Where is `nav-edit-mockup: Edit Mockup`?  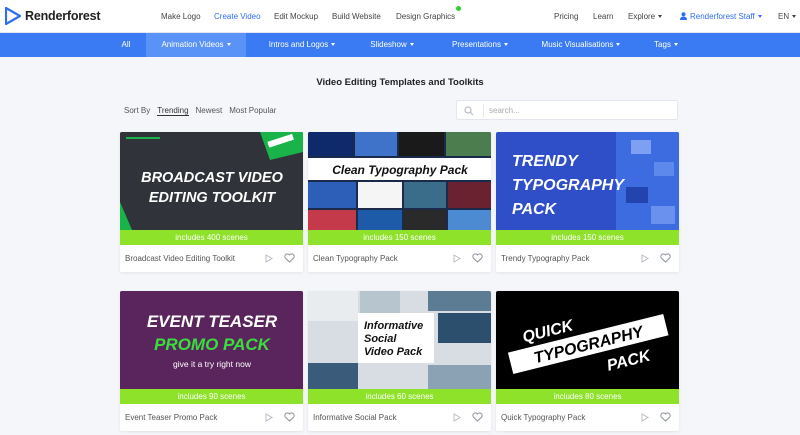 nav-edit-mockup: Edit Mockup is located at coordinates (296, 16).